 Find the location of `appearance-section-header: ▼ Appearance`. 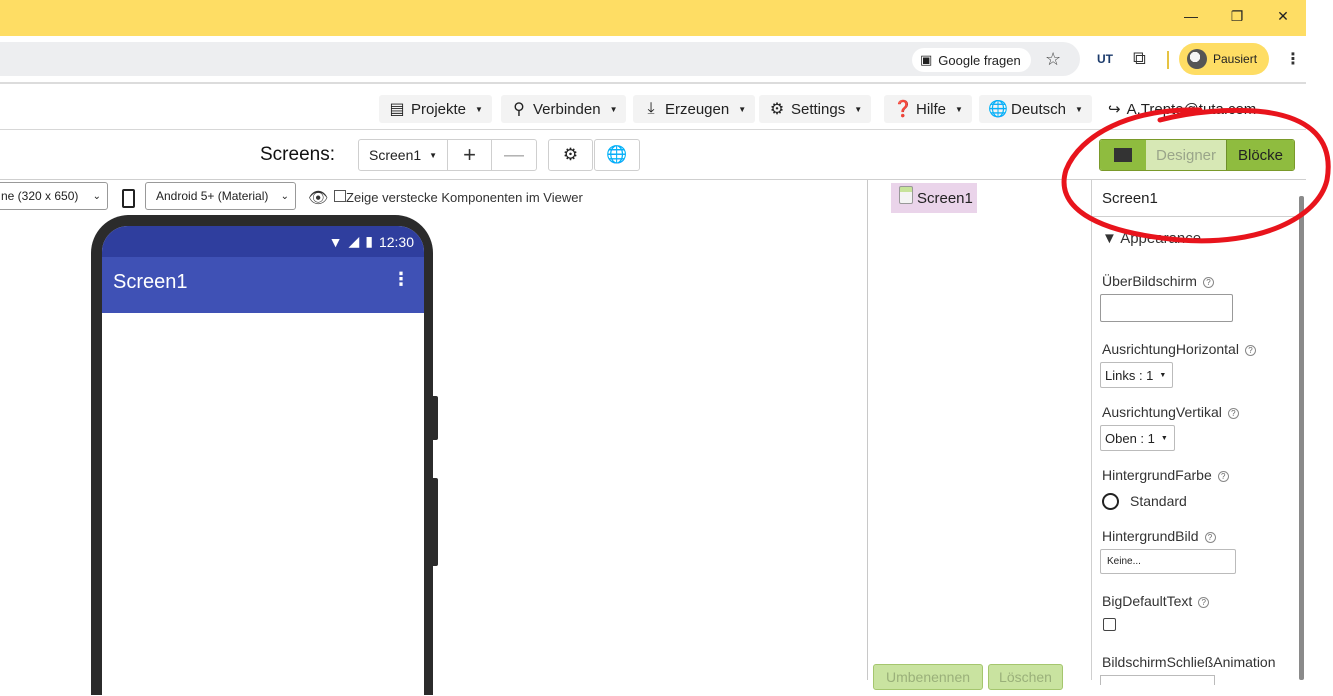

appearance-section-header: ▼ Appearance is located at coordinates (1151, 238).